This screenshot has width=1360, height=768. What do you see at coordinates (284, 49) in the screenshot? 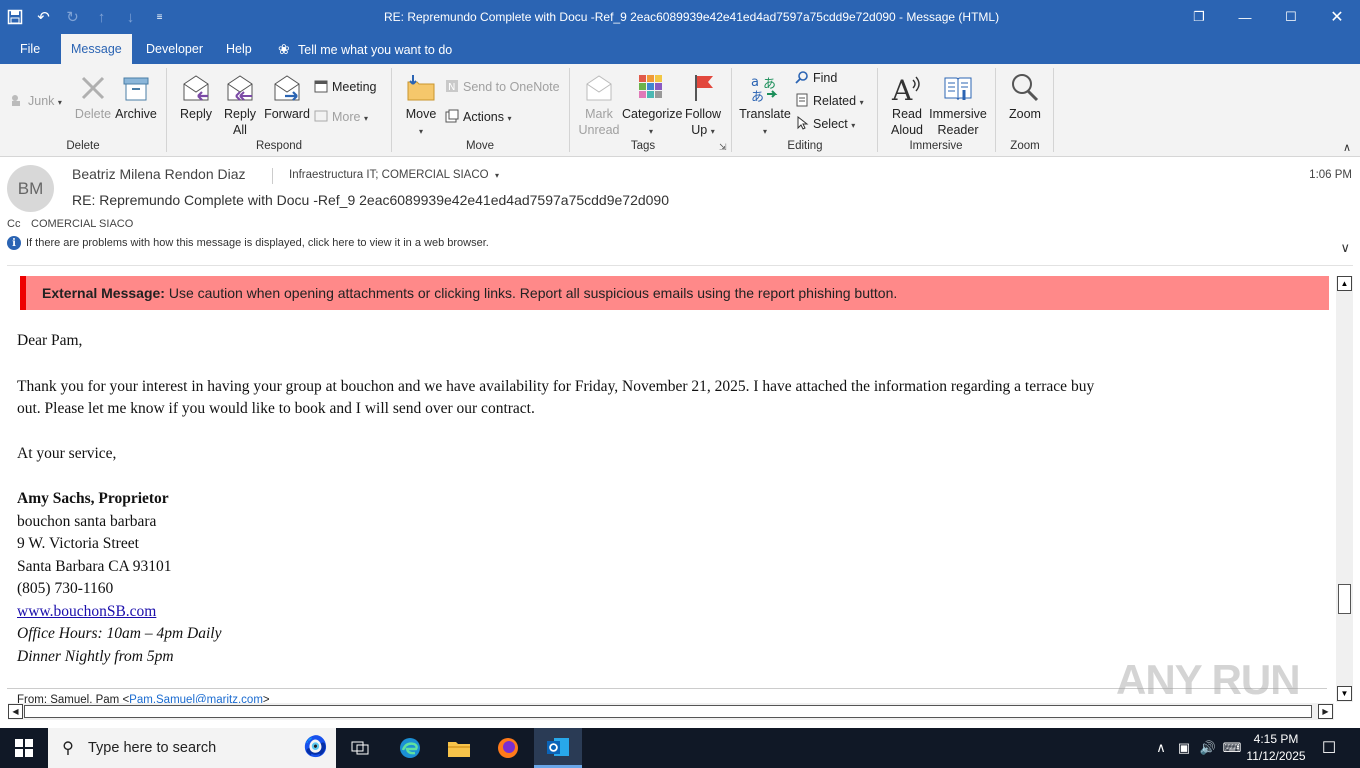
I see `lightbulb-icon: ❀` at bounding box center [284, 49].